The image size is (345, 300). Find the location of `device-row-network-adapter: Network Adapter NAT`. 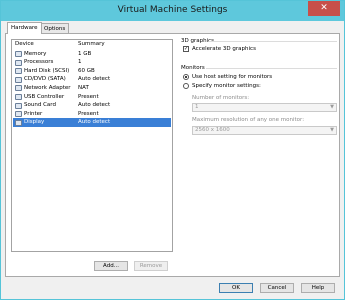

device-row-network-adapter: Network Adapter NAT is located at coordinates (92, 88).